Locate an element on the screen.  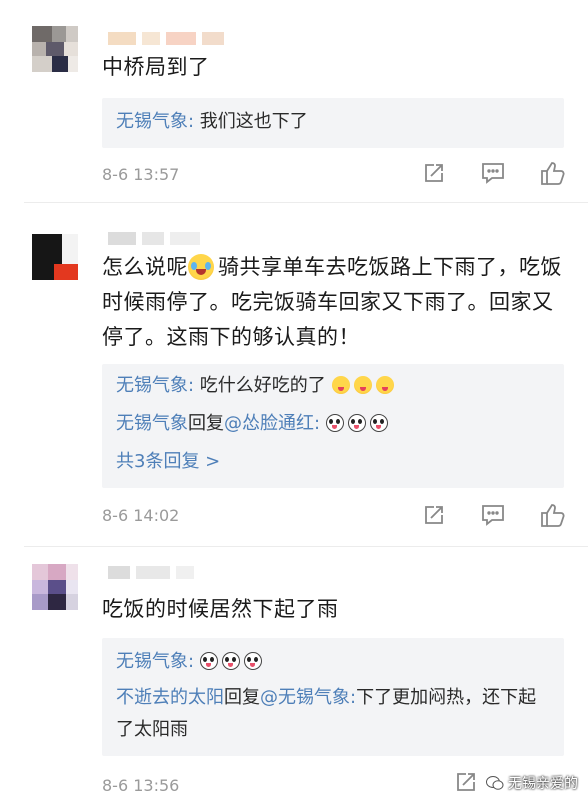
reply-author-link: 不逝去的太阳 is located at coordinates (170, 697).